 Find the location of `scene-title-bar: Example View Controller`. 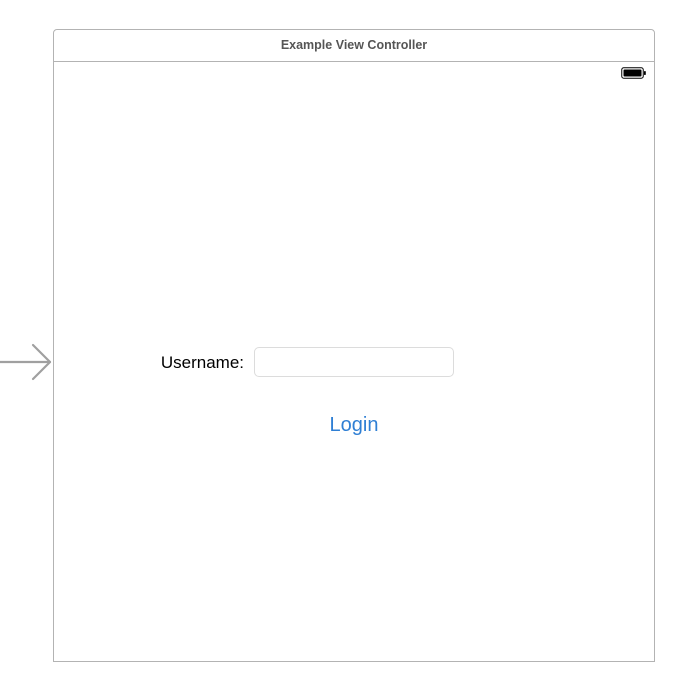

scene-title-bar: Example View Controller is located at coordinates (354, 46).